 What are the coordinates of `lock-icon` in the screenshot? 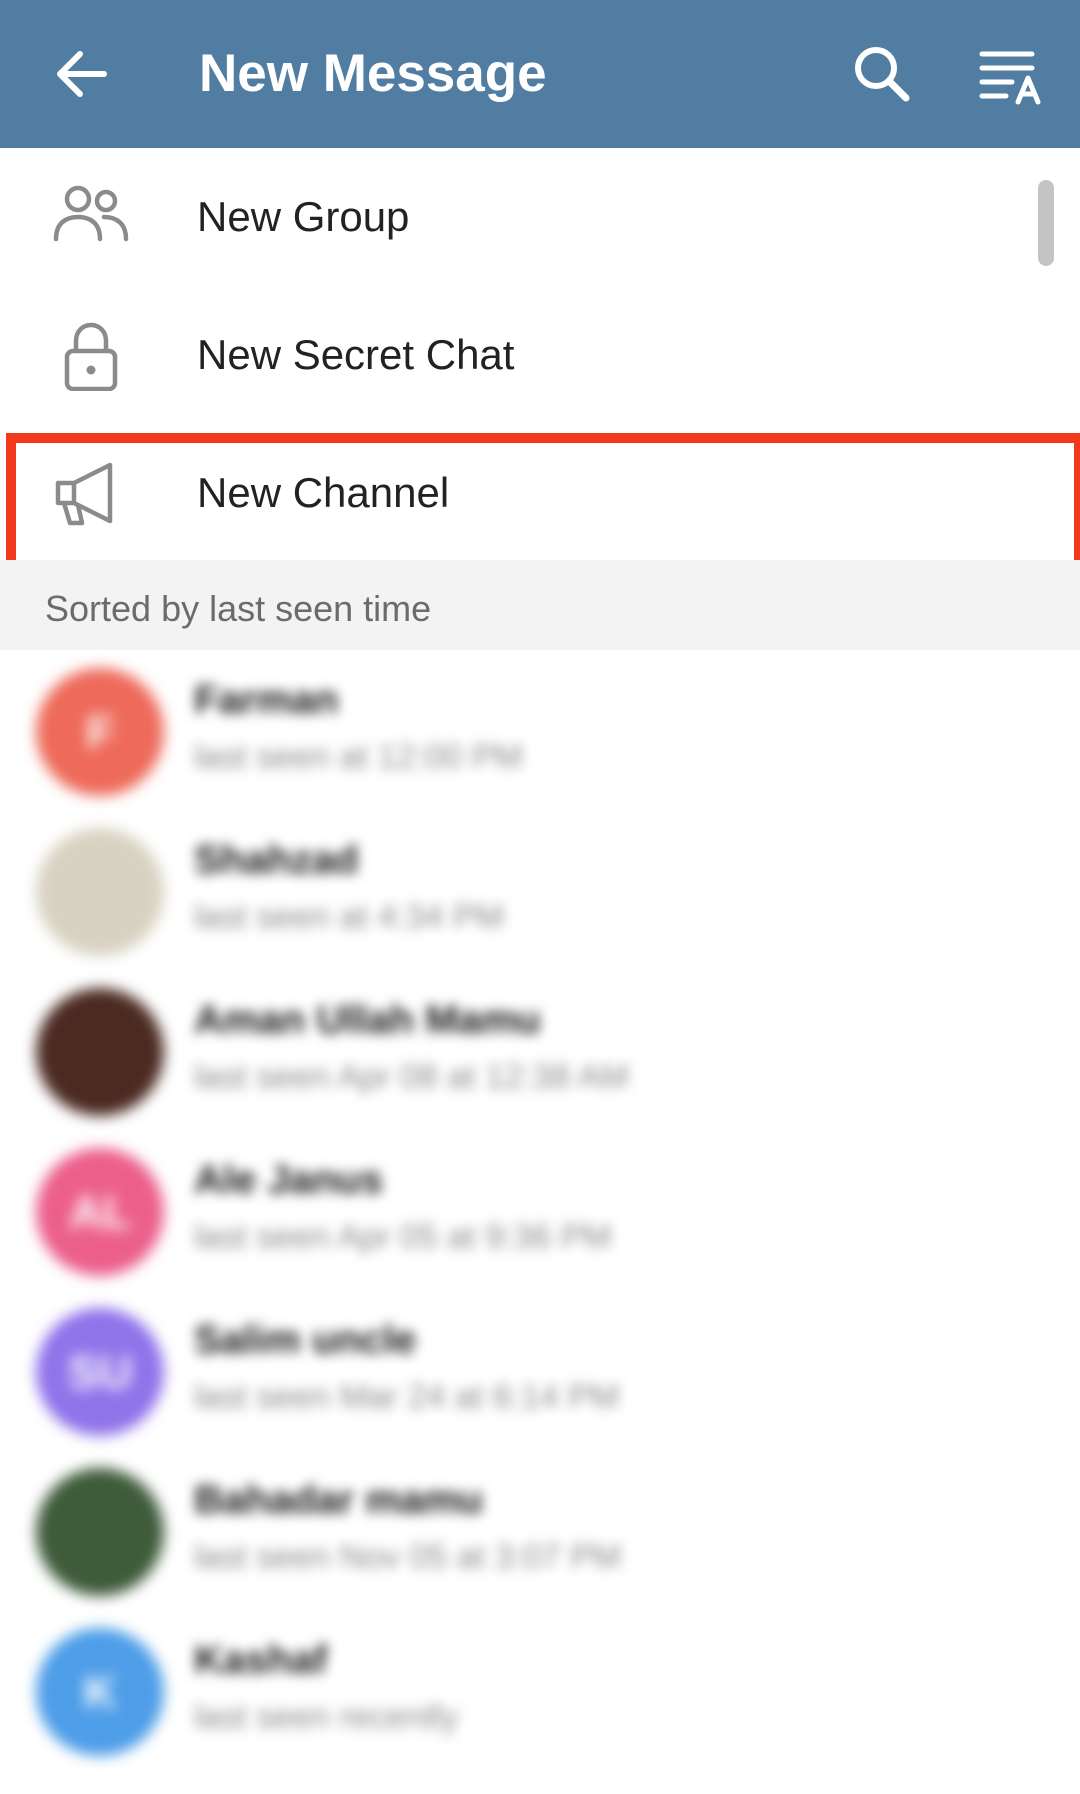 It's located at (91, 355).